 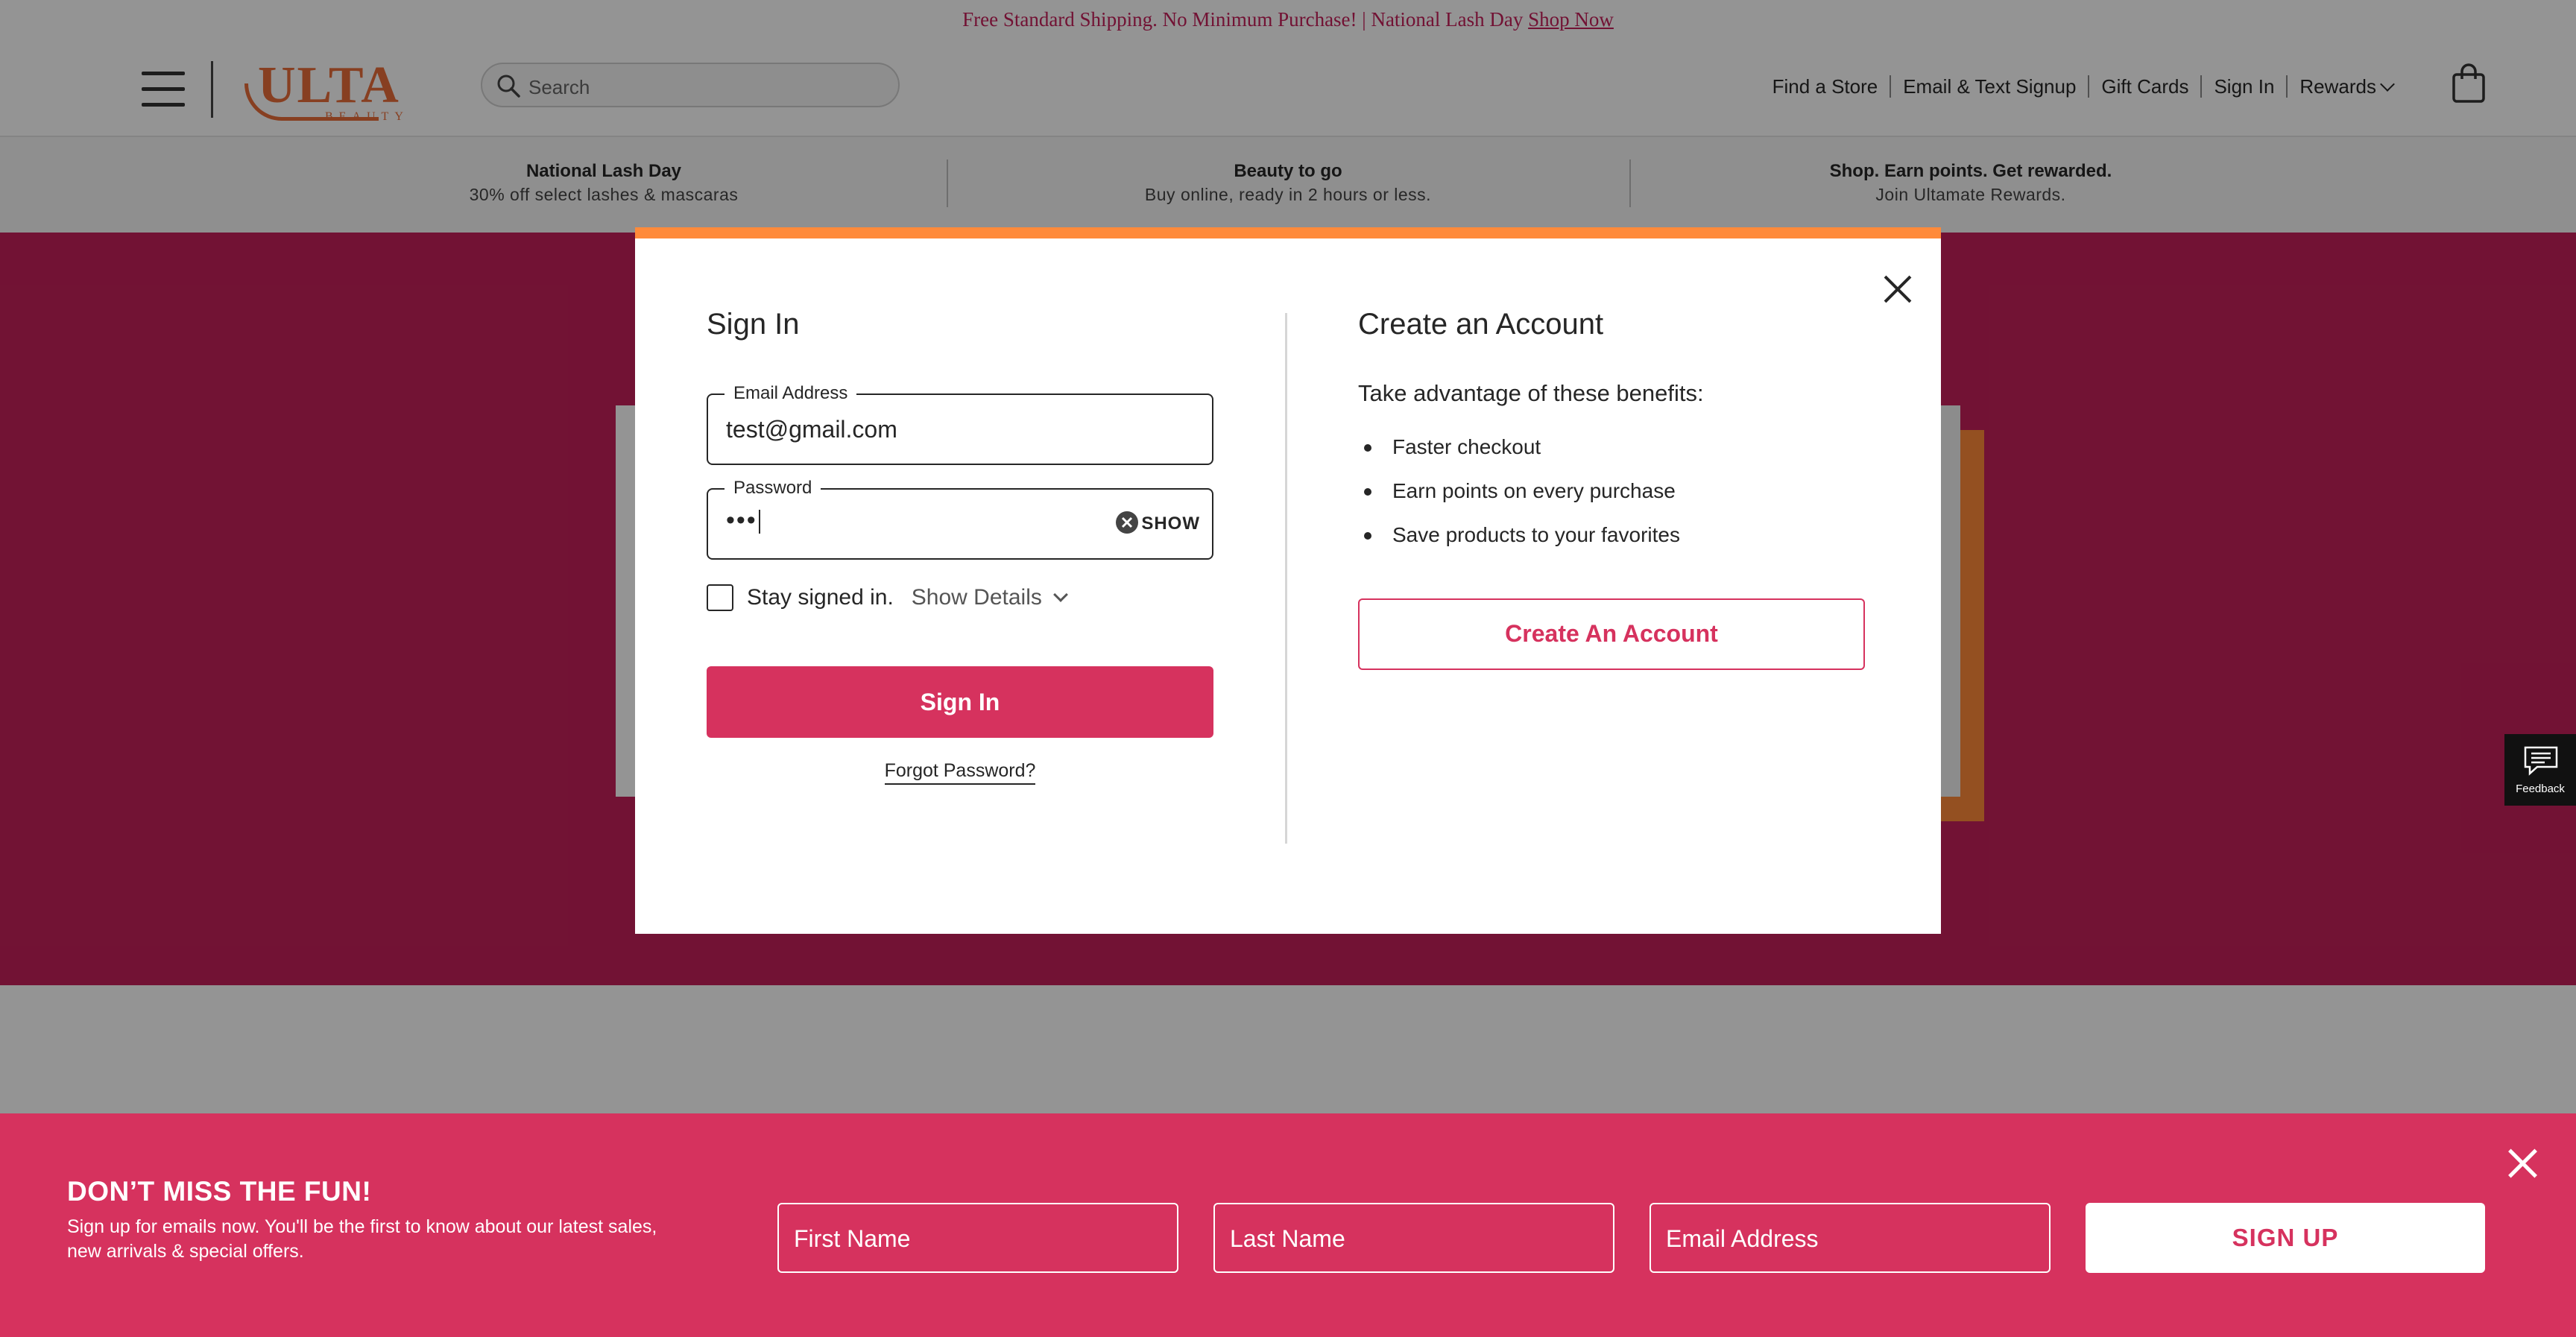 I want to click on first-name-placeholder: First Name, so click(x=852, y=1239).